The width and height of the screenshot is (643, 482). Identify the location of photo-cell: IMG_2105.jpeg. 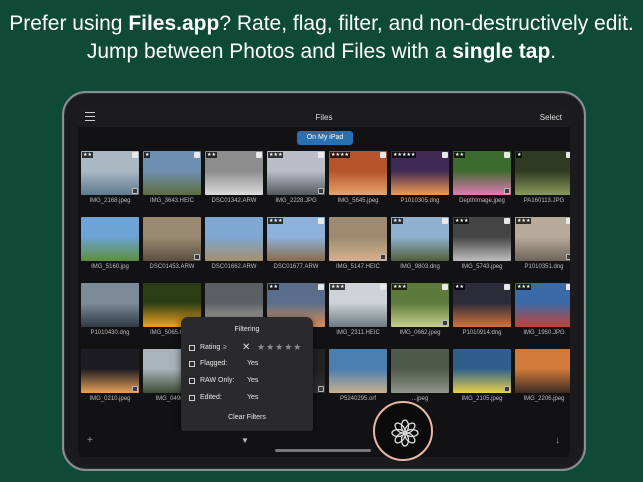
(482, 379).